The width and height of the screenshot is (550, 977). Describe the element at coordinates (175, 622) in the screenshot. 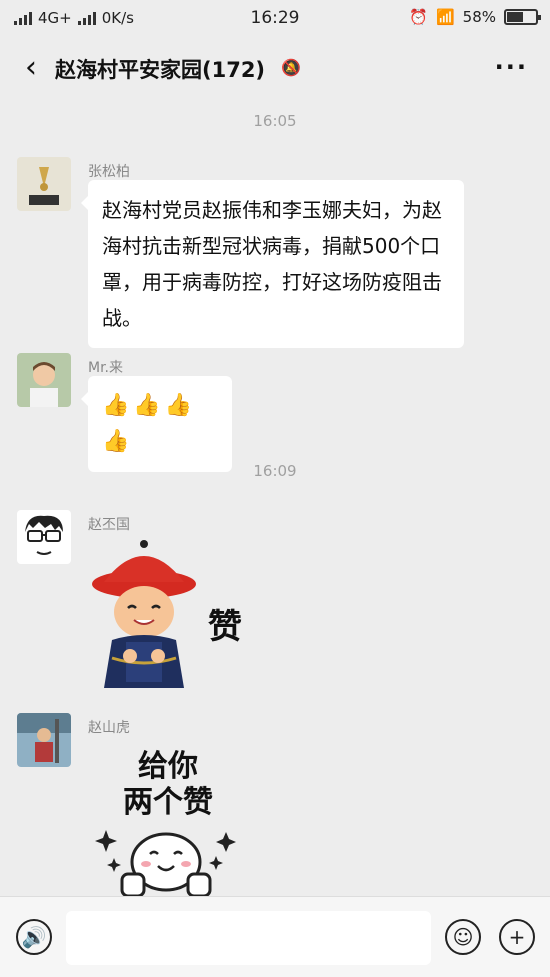

I see `sticker-image: 赞` at that location.